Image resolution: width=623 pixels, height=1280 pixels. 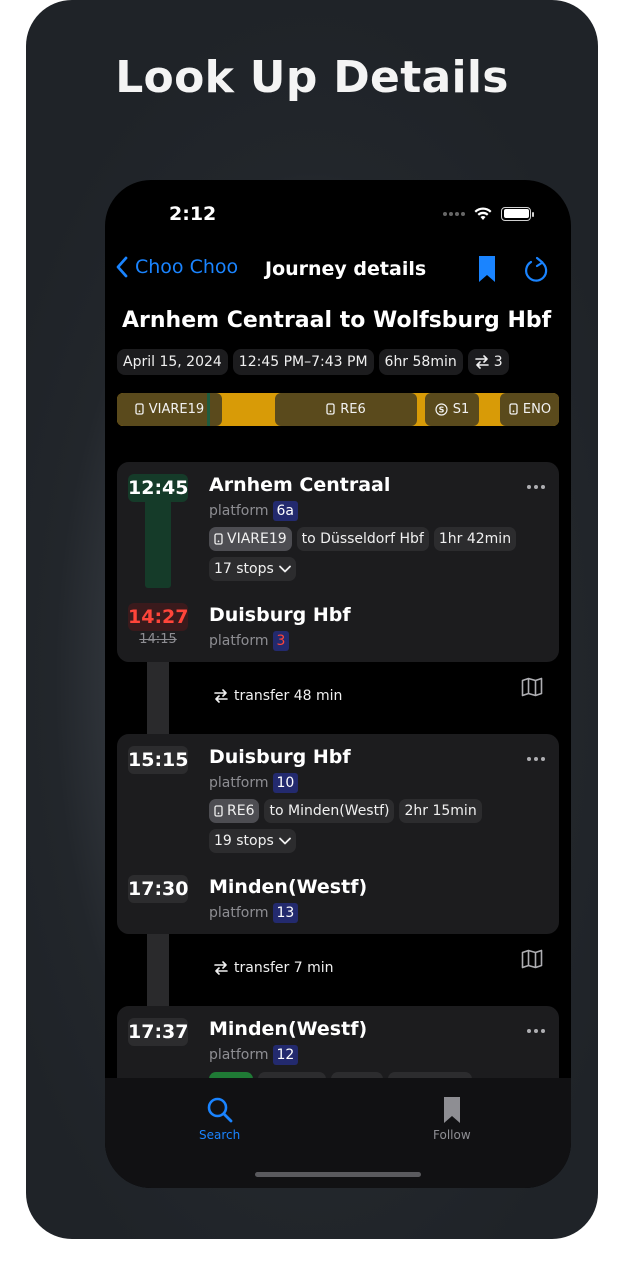 What do you see at coordinates (284, 968) in the screenshot?
I see `transfer-label: transfer 7 min` at bounding box center [284, 968].